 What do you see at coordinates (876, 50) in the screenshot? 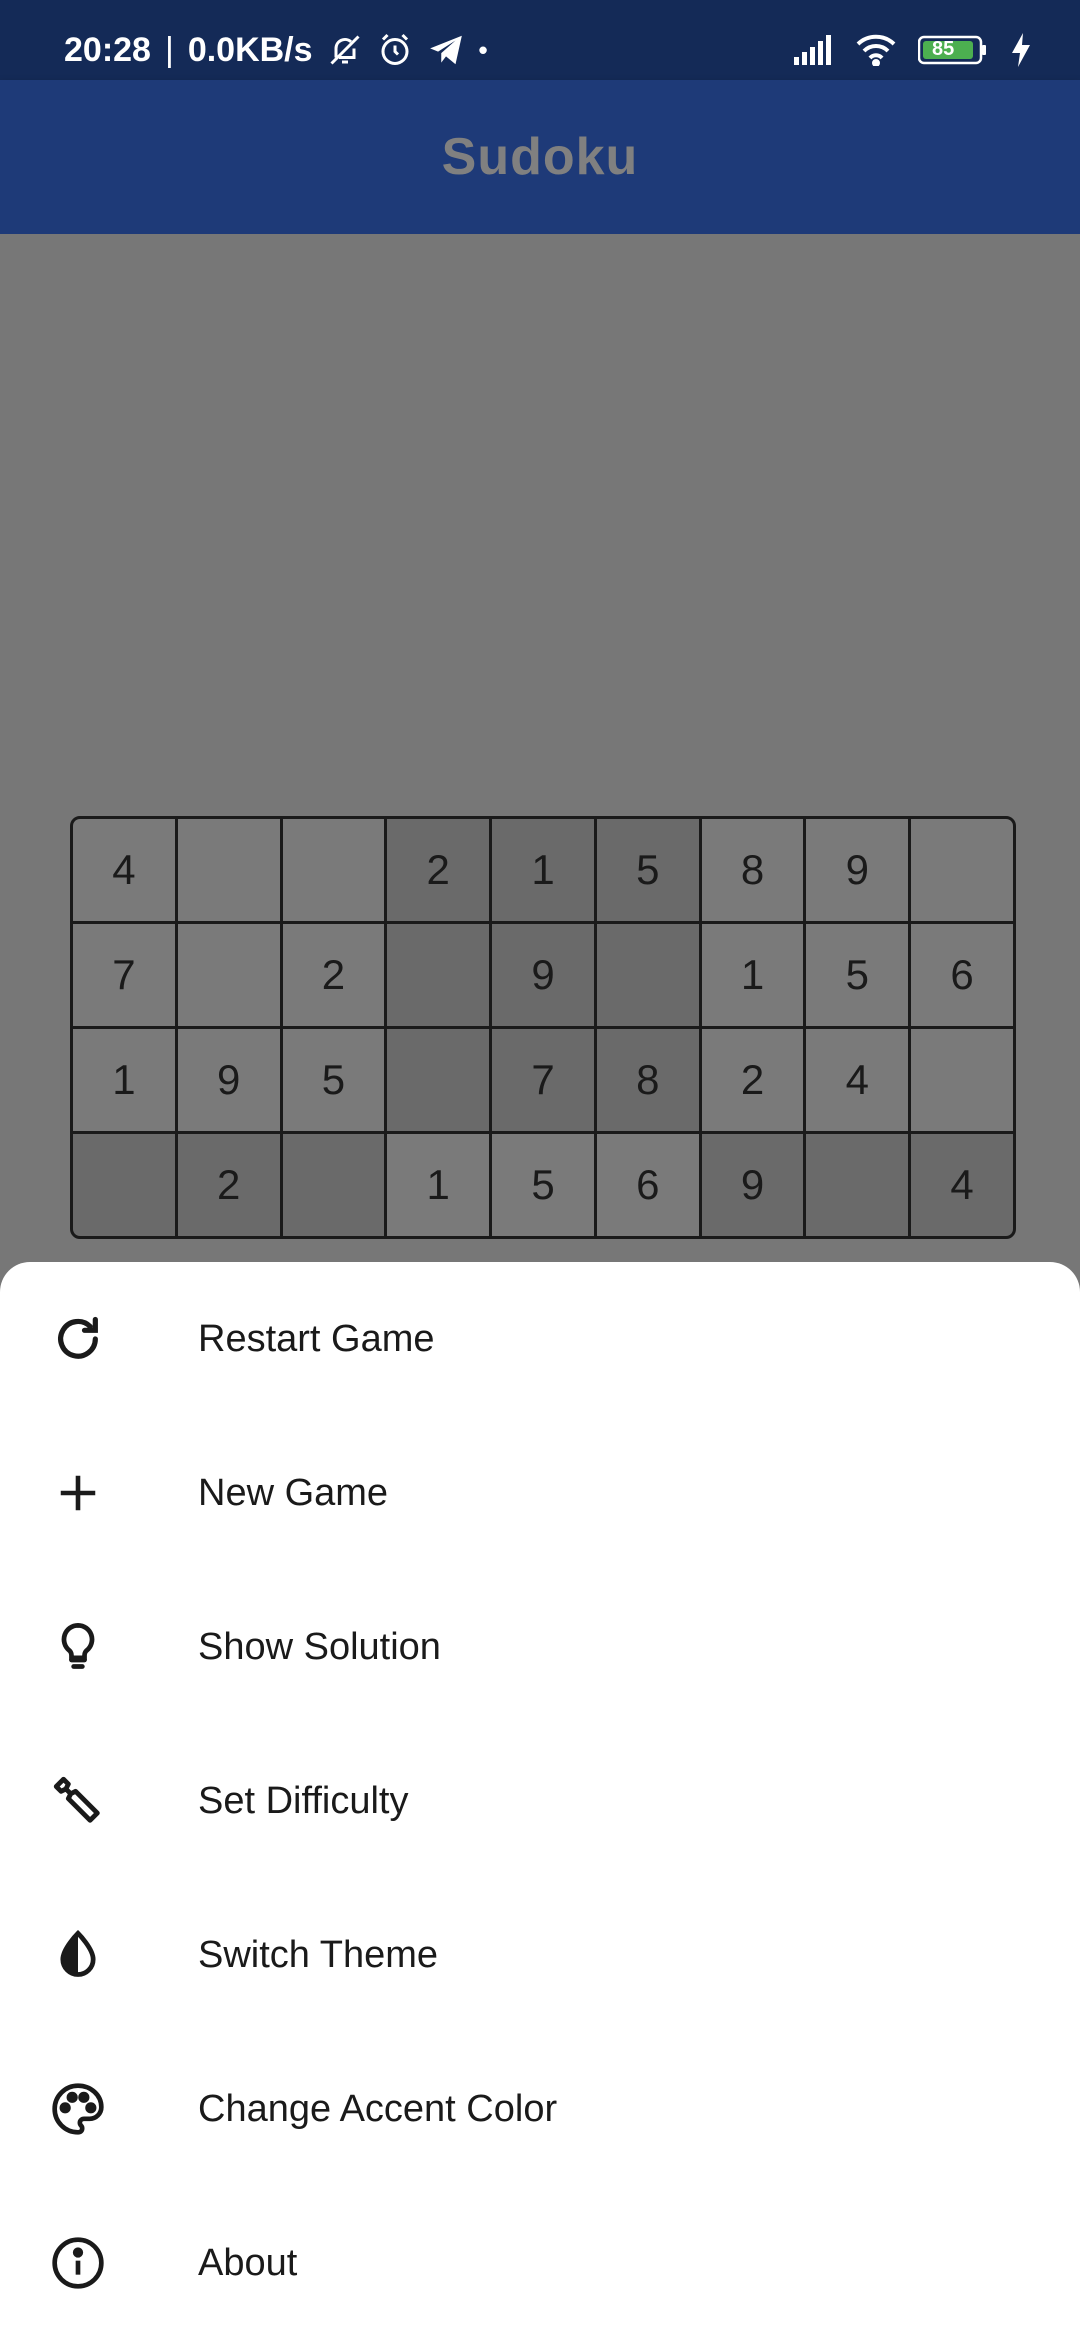
I see `wifi-icon` at bounding box center [876, 50].